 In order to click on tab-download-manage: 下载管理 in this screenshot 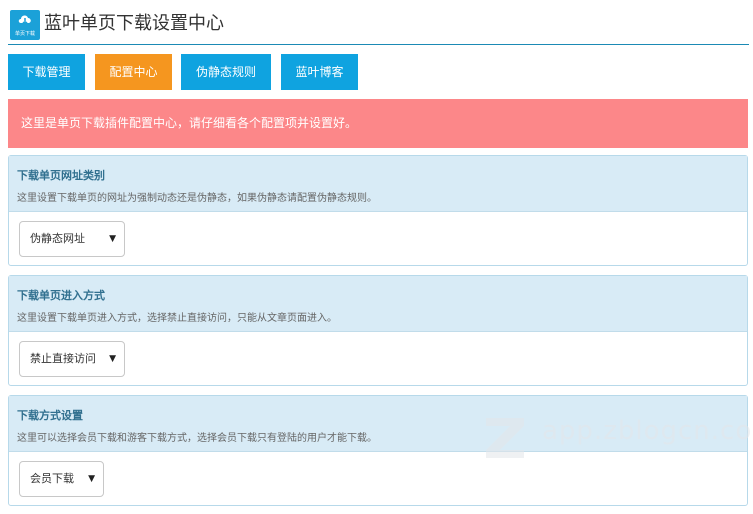, I will do `click(46, 72)`.